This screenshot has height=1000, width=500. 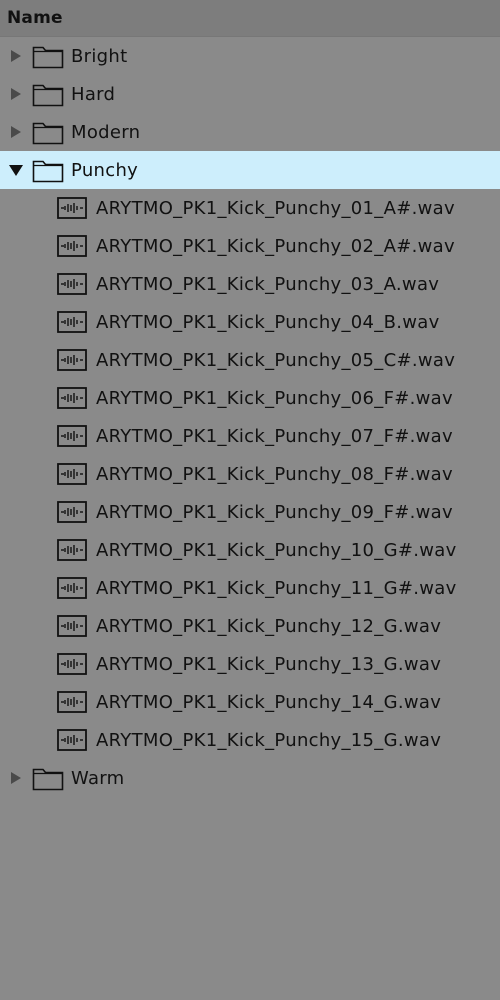 What do you see at coordinates (98, 778) in the screenshot?
I see `folder-label: Warm` at bounding box center [98, 778].